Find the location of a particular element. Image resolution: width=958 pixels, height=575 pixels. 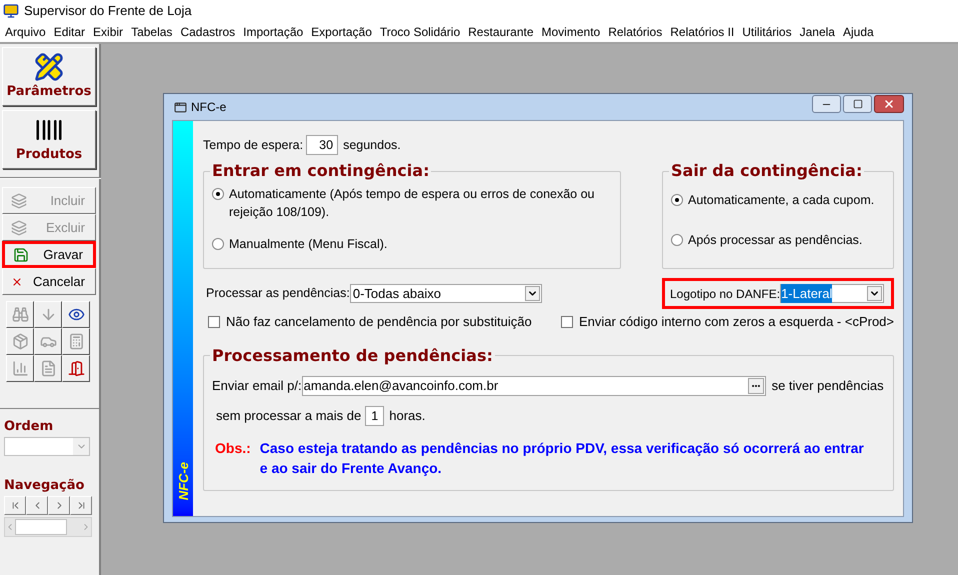

radio-label: Após processar as pendências. is located at coordinates (775, 240).